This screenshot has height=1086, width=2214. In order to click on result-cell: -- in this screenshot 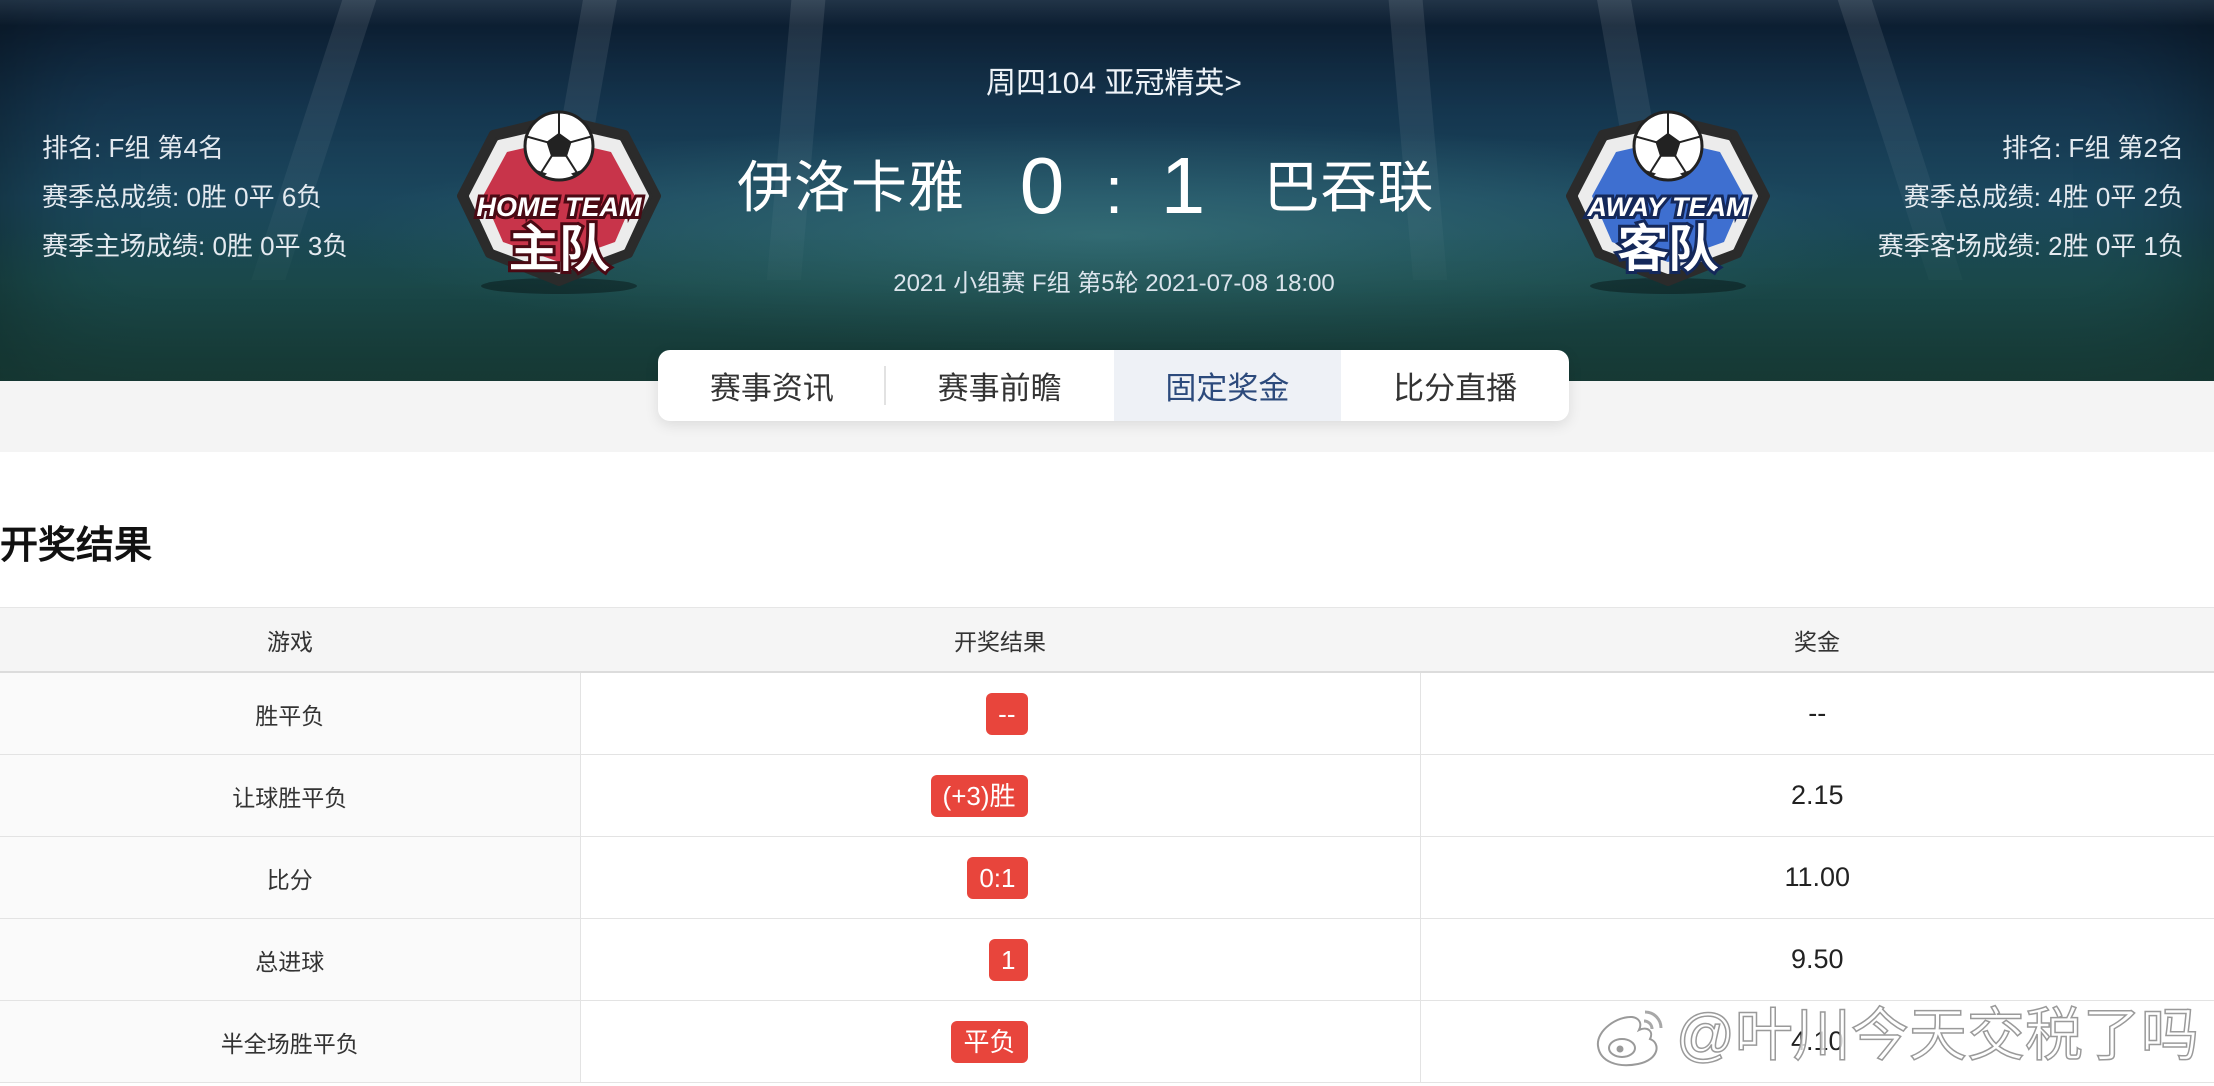, I will do `click(1000, 713)`.